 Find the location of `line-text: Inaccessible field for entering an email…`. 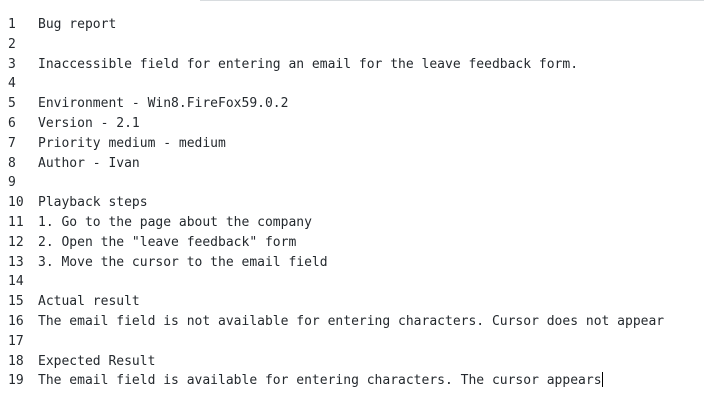

line-text: Inaccessible field for entering an email… is located at coordinates (304, 65).